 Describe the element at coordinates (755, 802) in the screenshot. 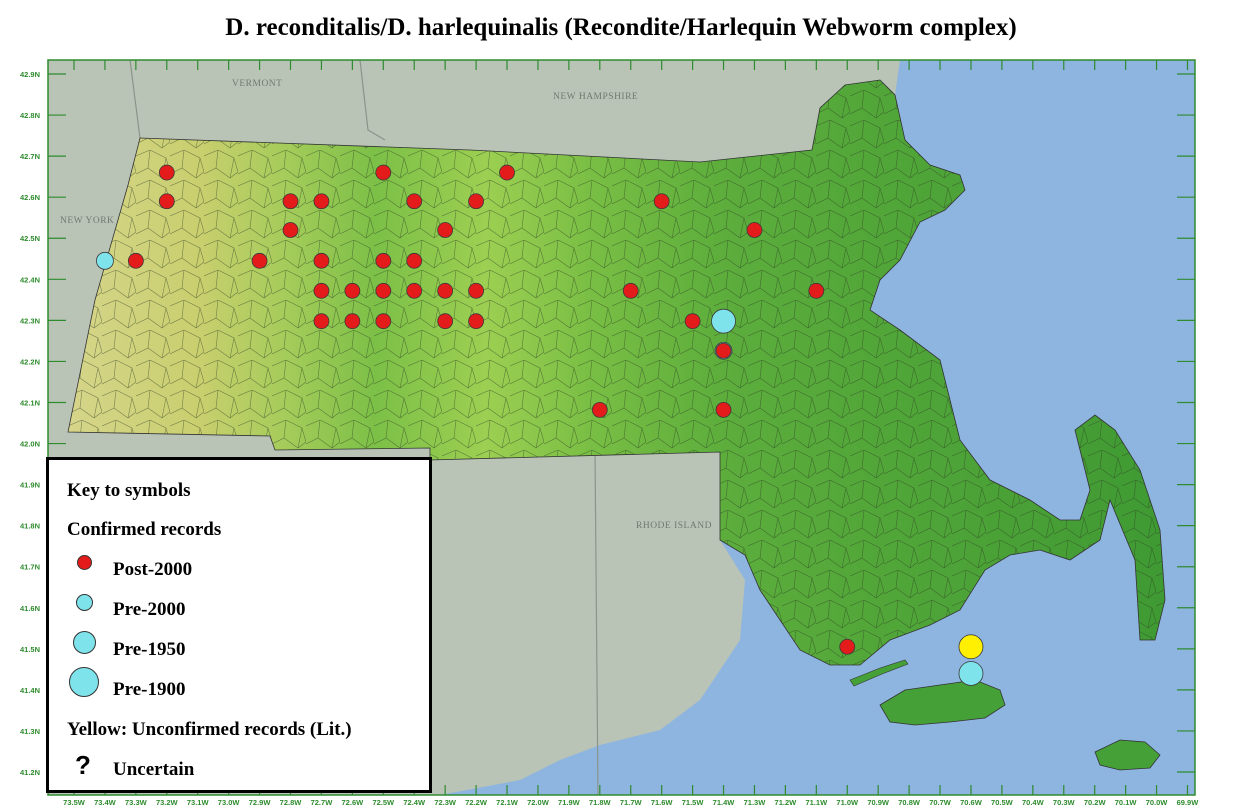

I see `lon-label: 71.3W` at that location.